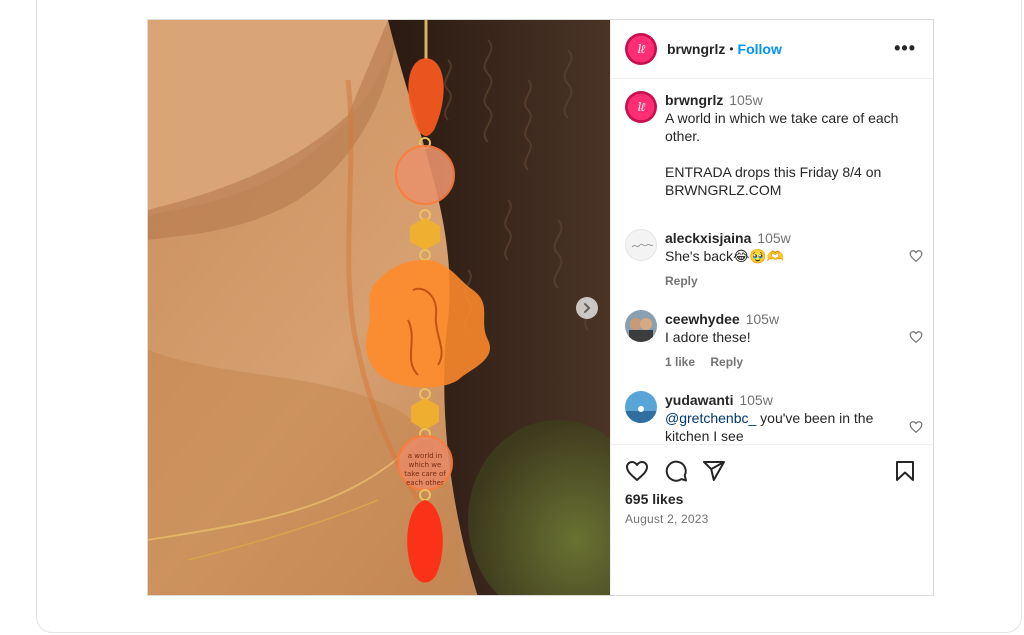  Describe the element at coordinates (680, 362) in the screenshot. I see `comment-likes-count: 1 like` at that location.